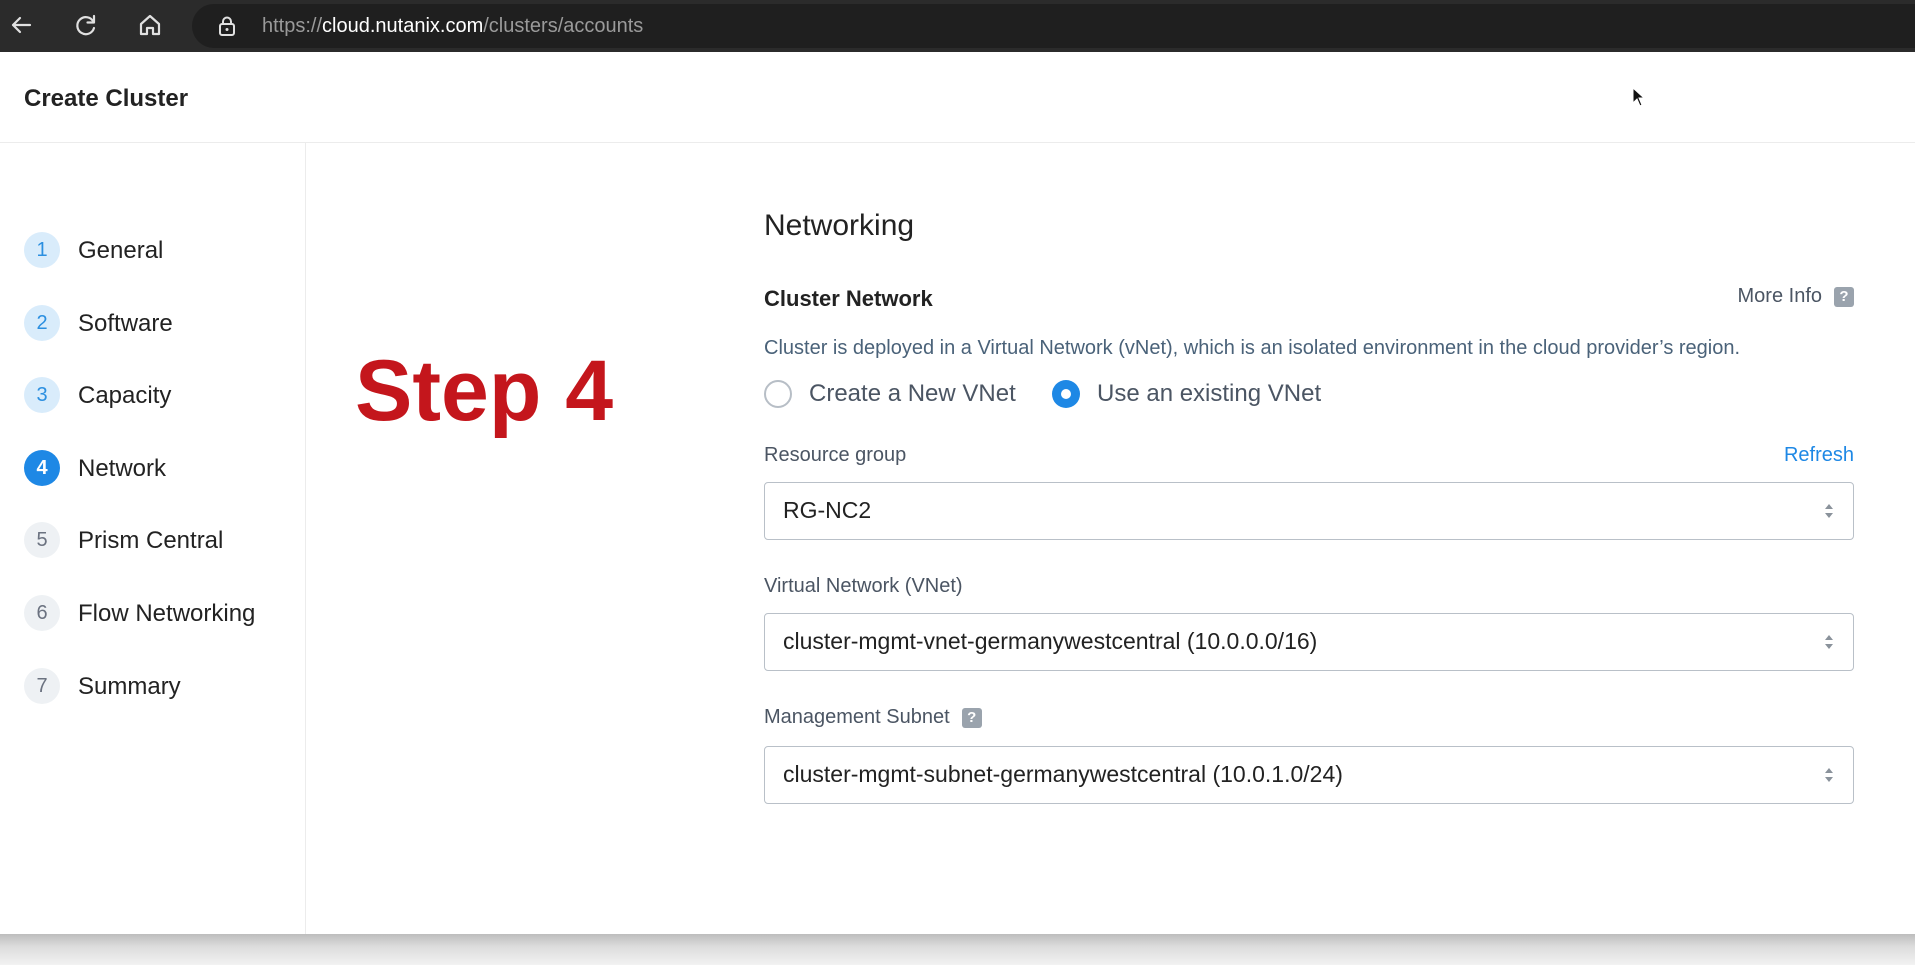 This screenshot has height=965, width=1915. What do you see at coordinates (42, 613) in the screenshot?
I see `step-number: 6` at bounding box center [42, 613].